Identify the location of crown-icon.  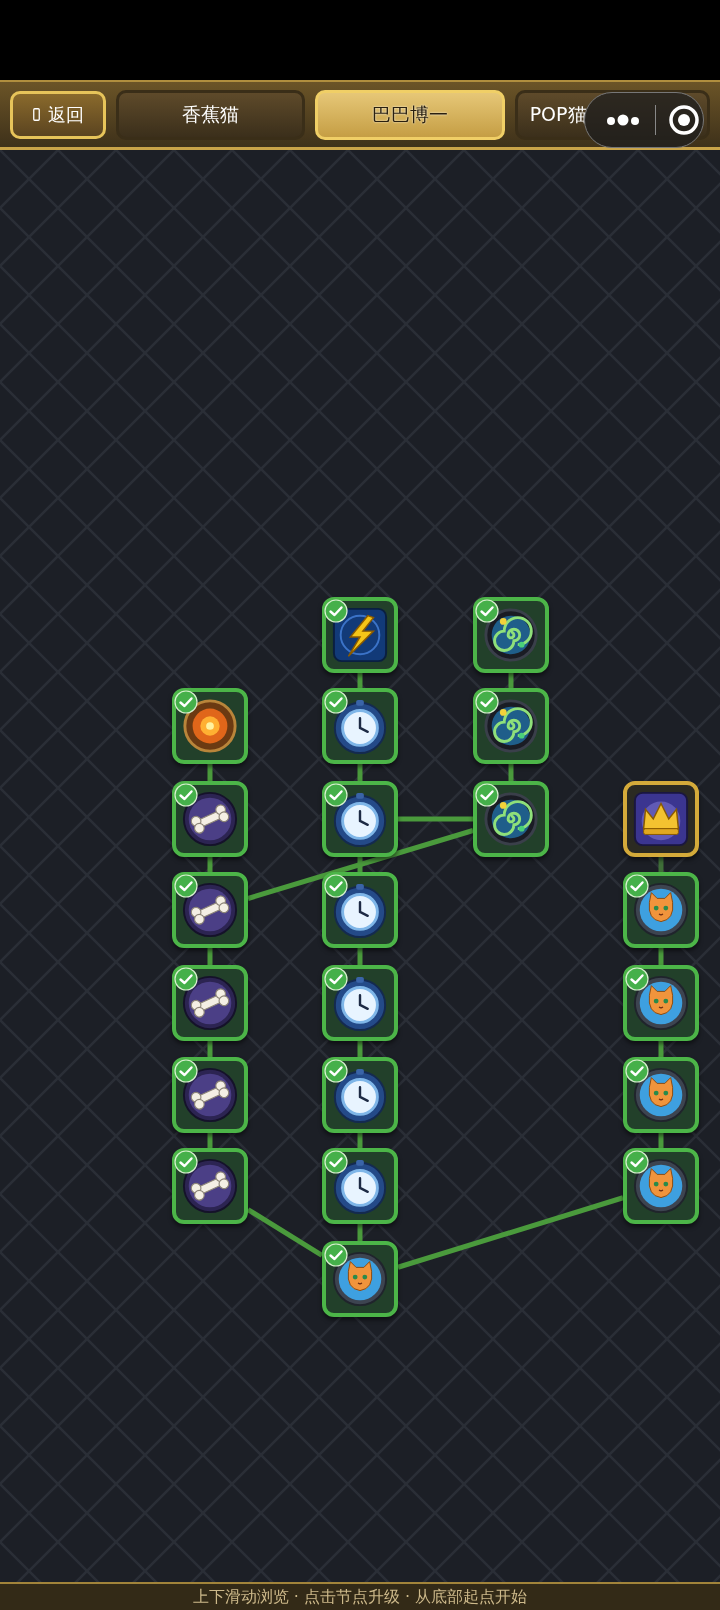
(661, 819).